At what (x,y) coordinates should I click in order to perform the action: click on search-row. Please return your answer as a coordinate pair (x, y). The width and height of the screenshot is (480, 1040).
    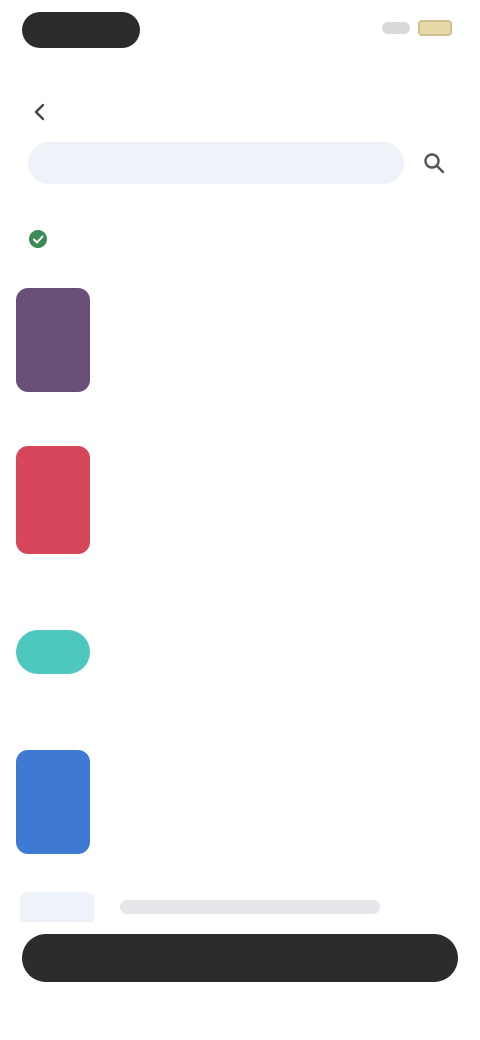
    Looking at the image, I should click on (241, 163).